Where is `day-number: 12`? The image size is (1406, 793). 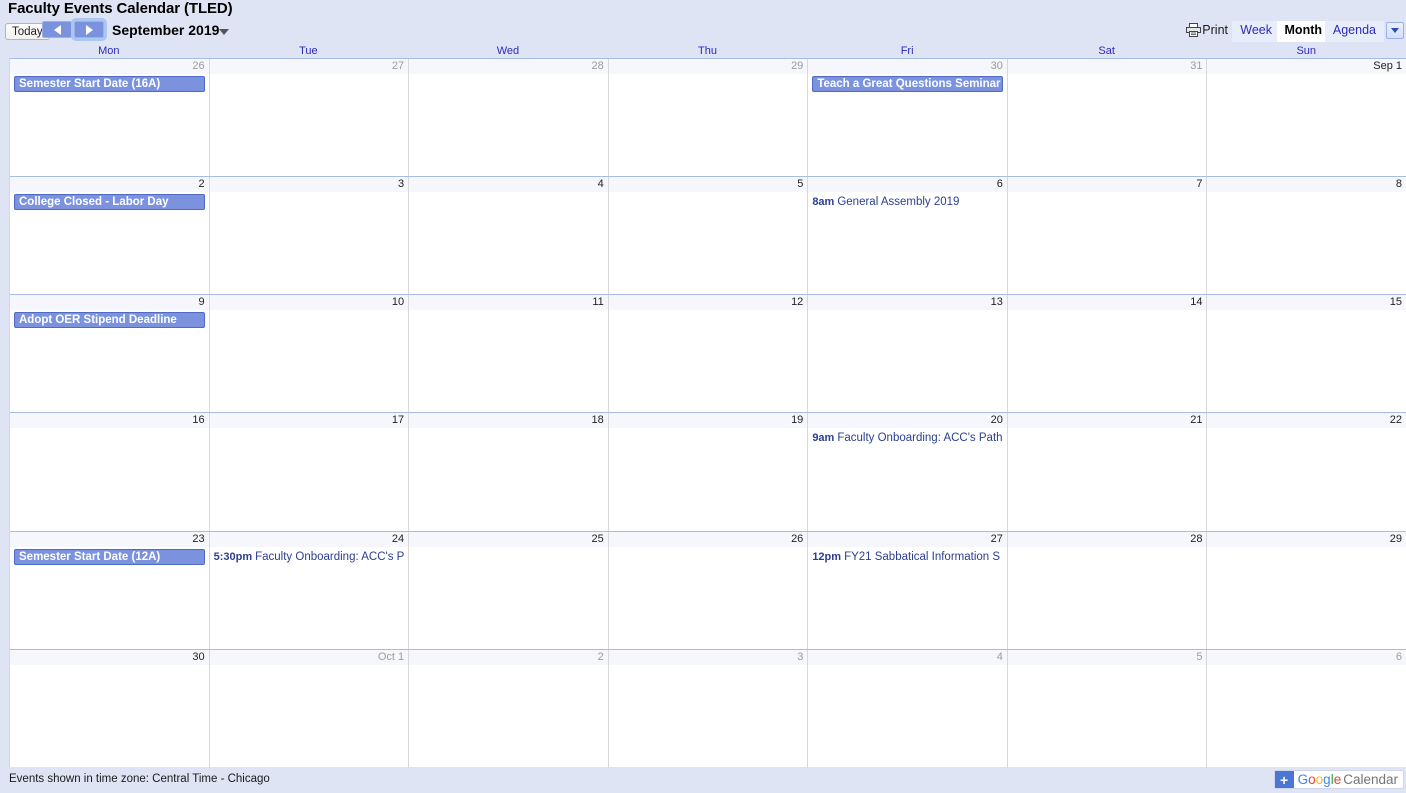
day-number: 12 is located at coordinates (708, 303).